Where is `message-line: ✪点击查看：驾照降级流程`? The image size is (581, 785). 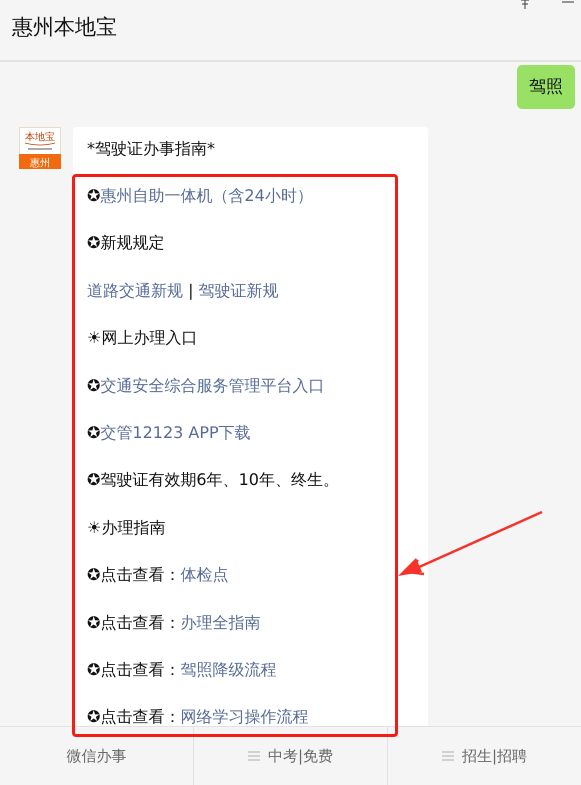
message-line: ✪点击查看：驾照降级流程 is located at coordinates (182, 669).